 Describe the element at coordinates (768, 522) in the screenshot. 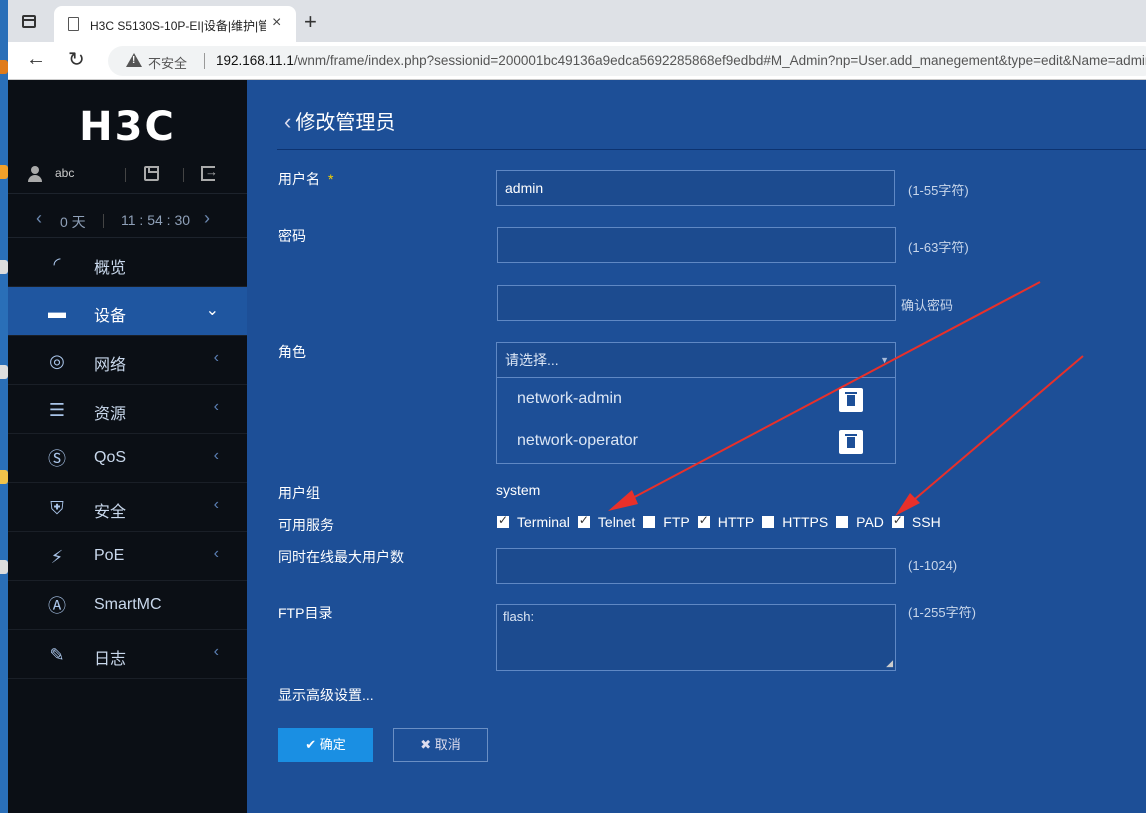

I see `https-checkbox` at that location.